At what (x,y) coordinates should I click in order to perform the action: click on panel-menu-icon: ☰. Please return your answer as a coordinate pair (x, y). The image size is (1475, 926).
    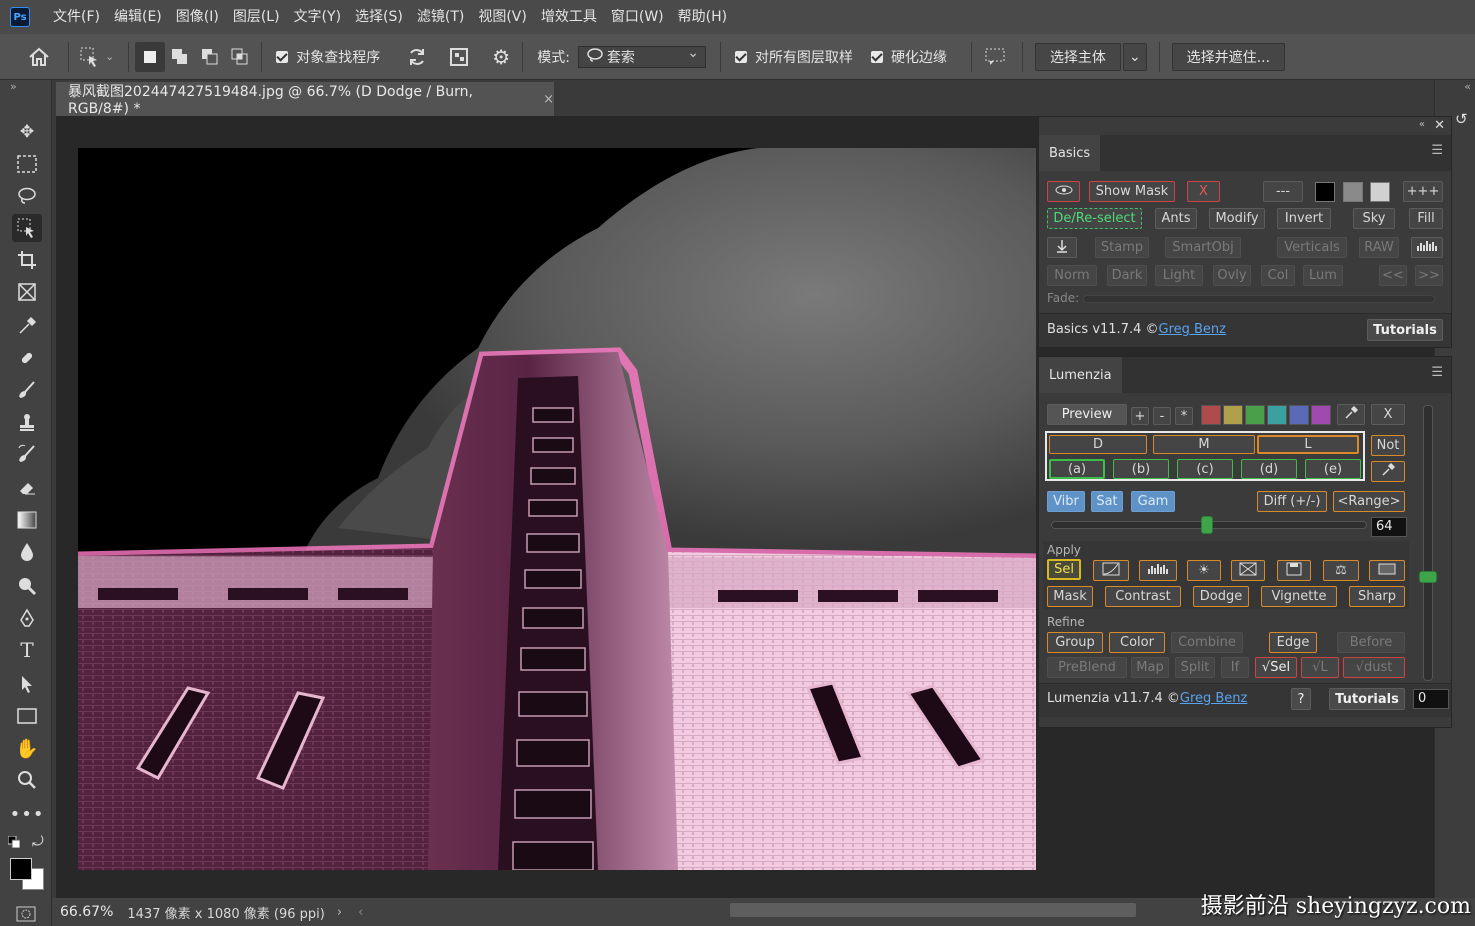
    Looking at the image, I should click on (1437, 150).